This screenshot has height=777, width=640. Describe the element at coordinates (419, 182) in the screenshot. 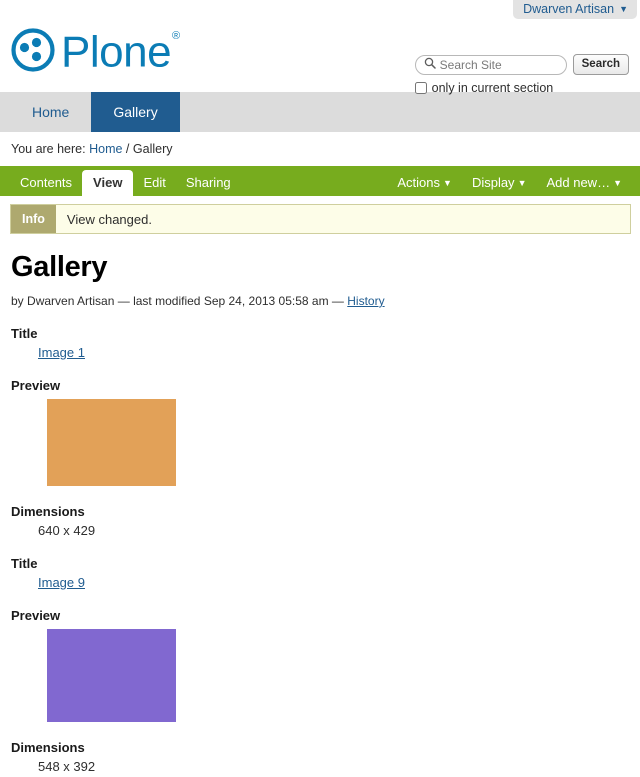

I see `actions-menu-label: Actions` at that location.